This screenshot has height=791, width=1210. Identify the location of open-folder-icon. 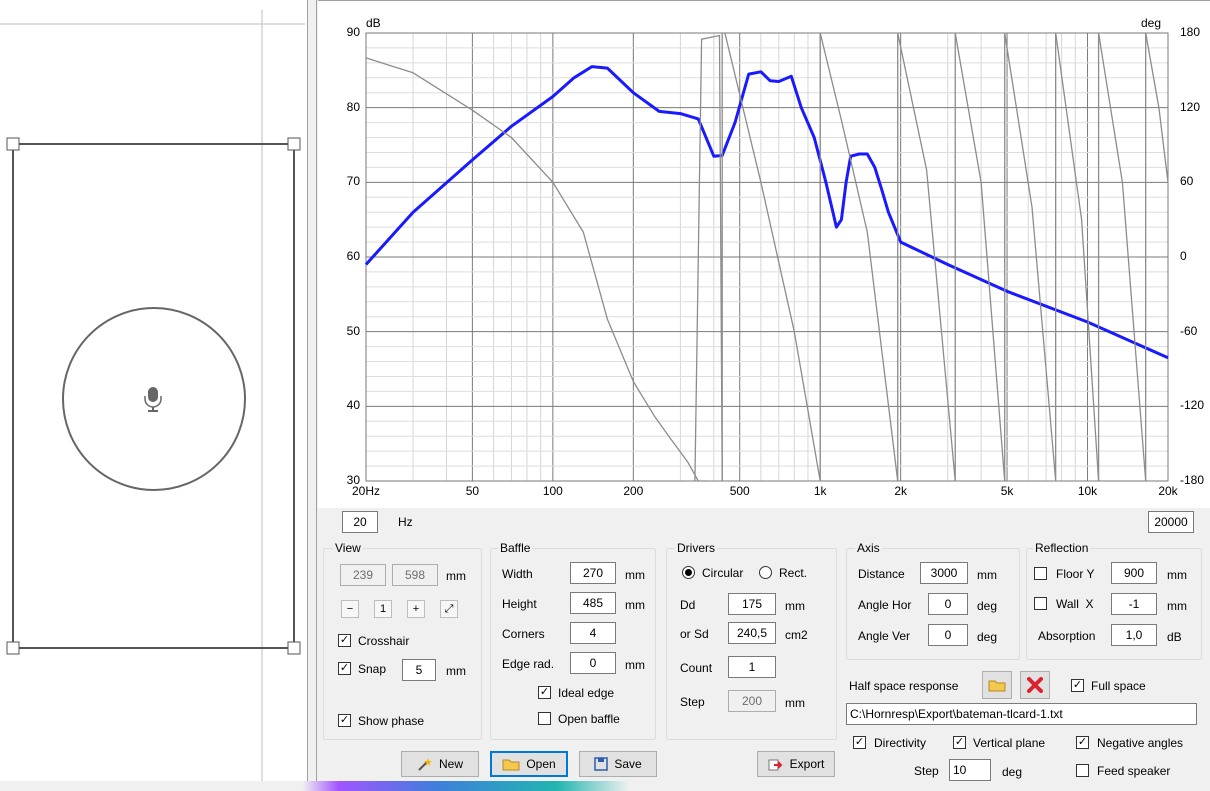
(997, 685).